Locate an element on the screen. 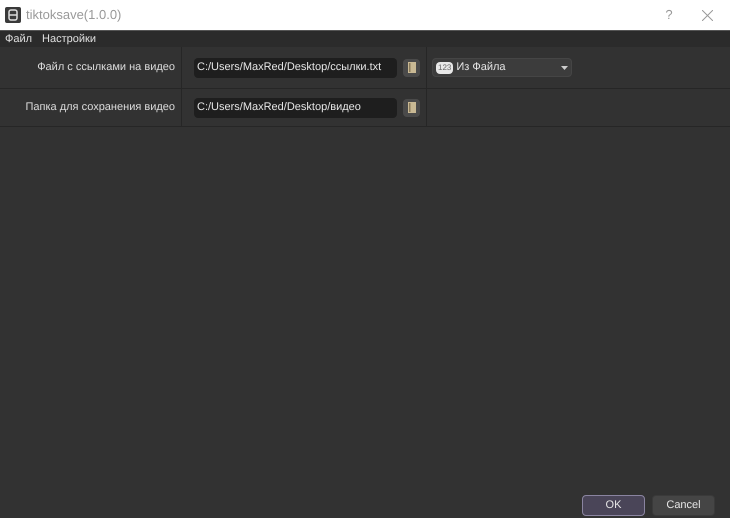 The image size is (730, 518). window-title: tiktoksave(1.0.0) is located at coordinates (74, 15).